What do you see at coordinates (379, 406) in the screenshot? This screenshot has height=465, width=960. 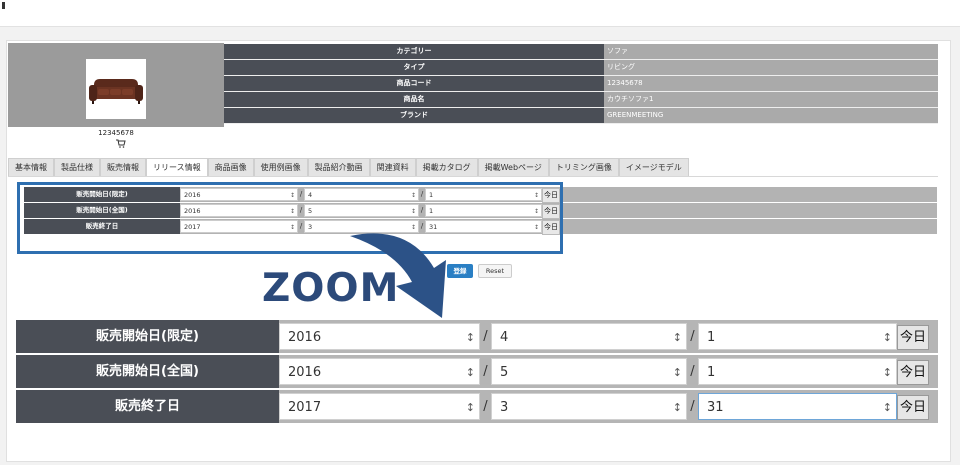 I see `year-select: 2017 ↕` at bounding box center [379, 406].